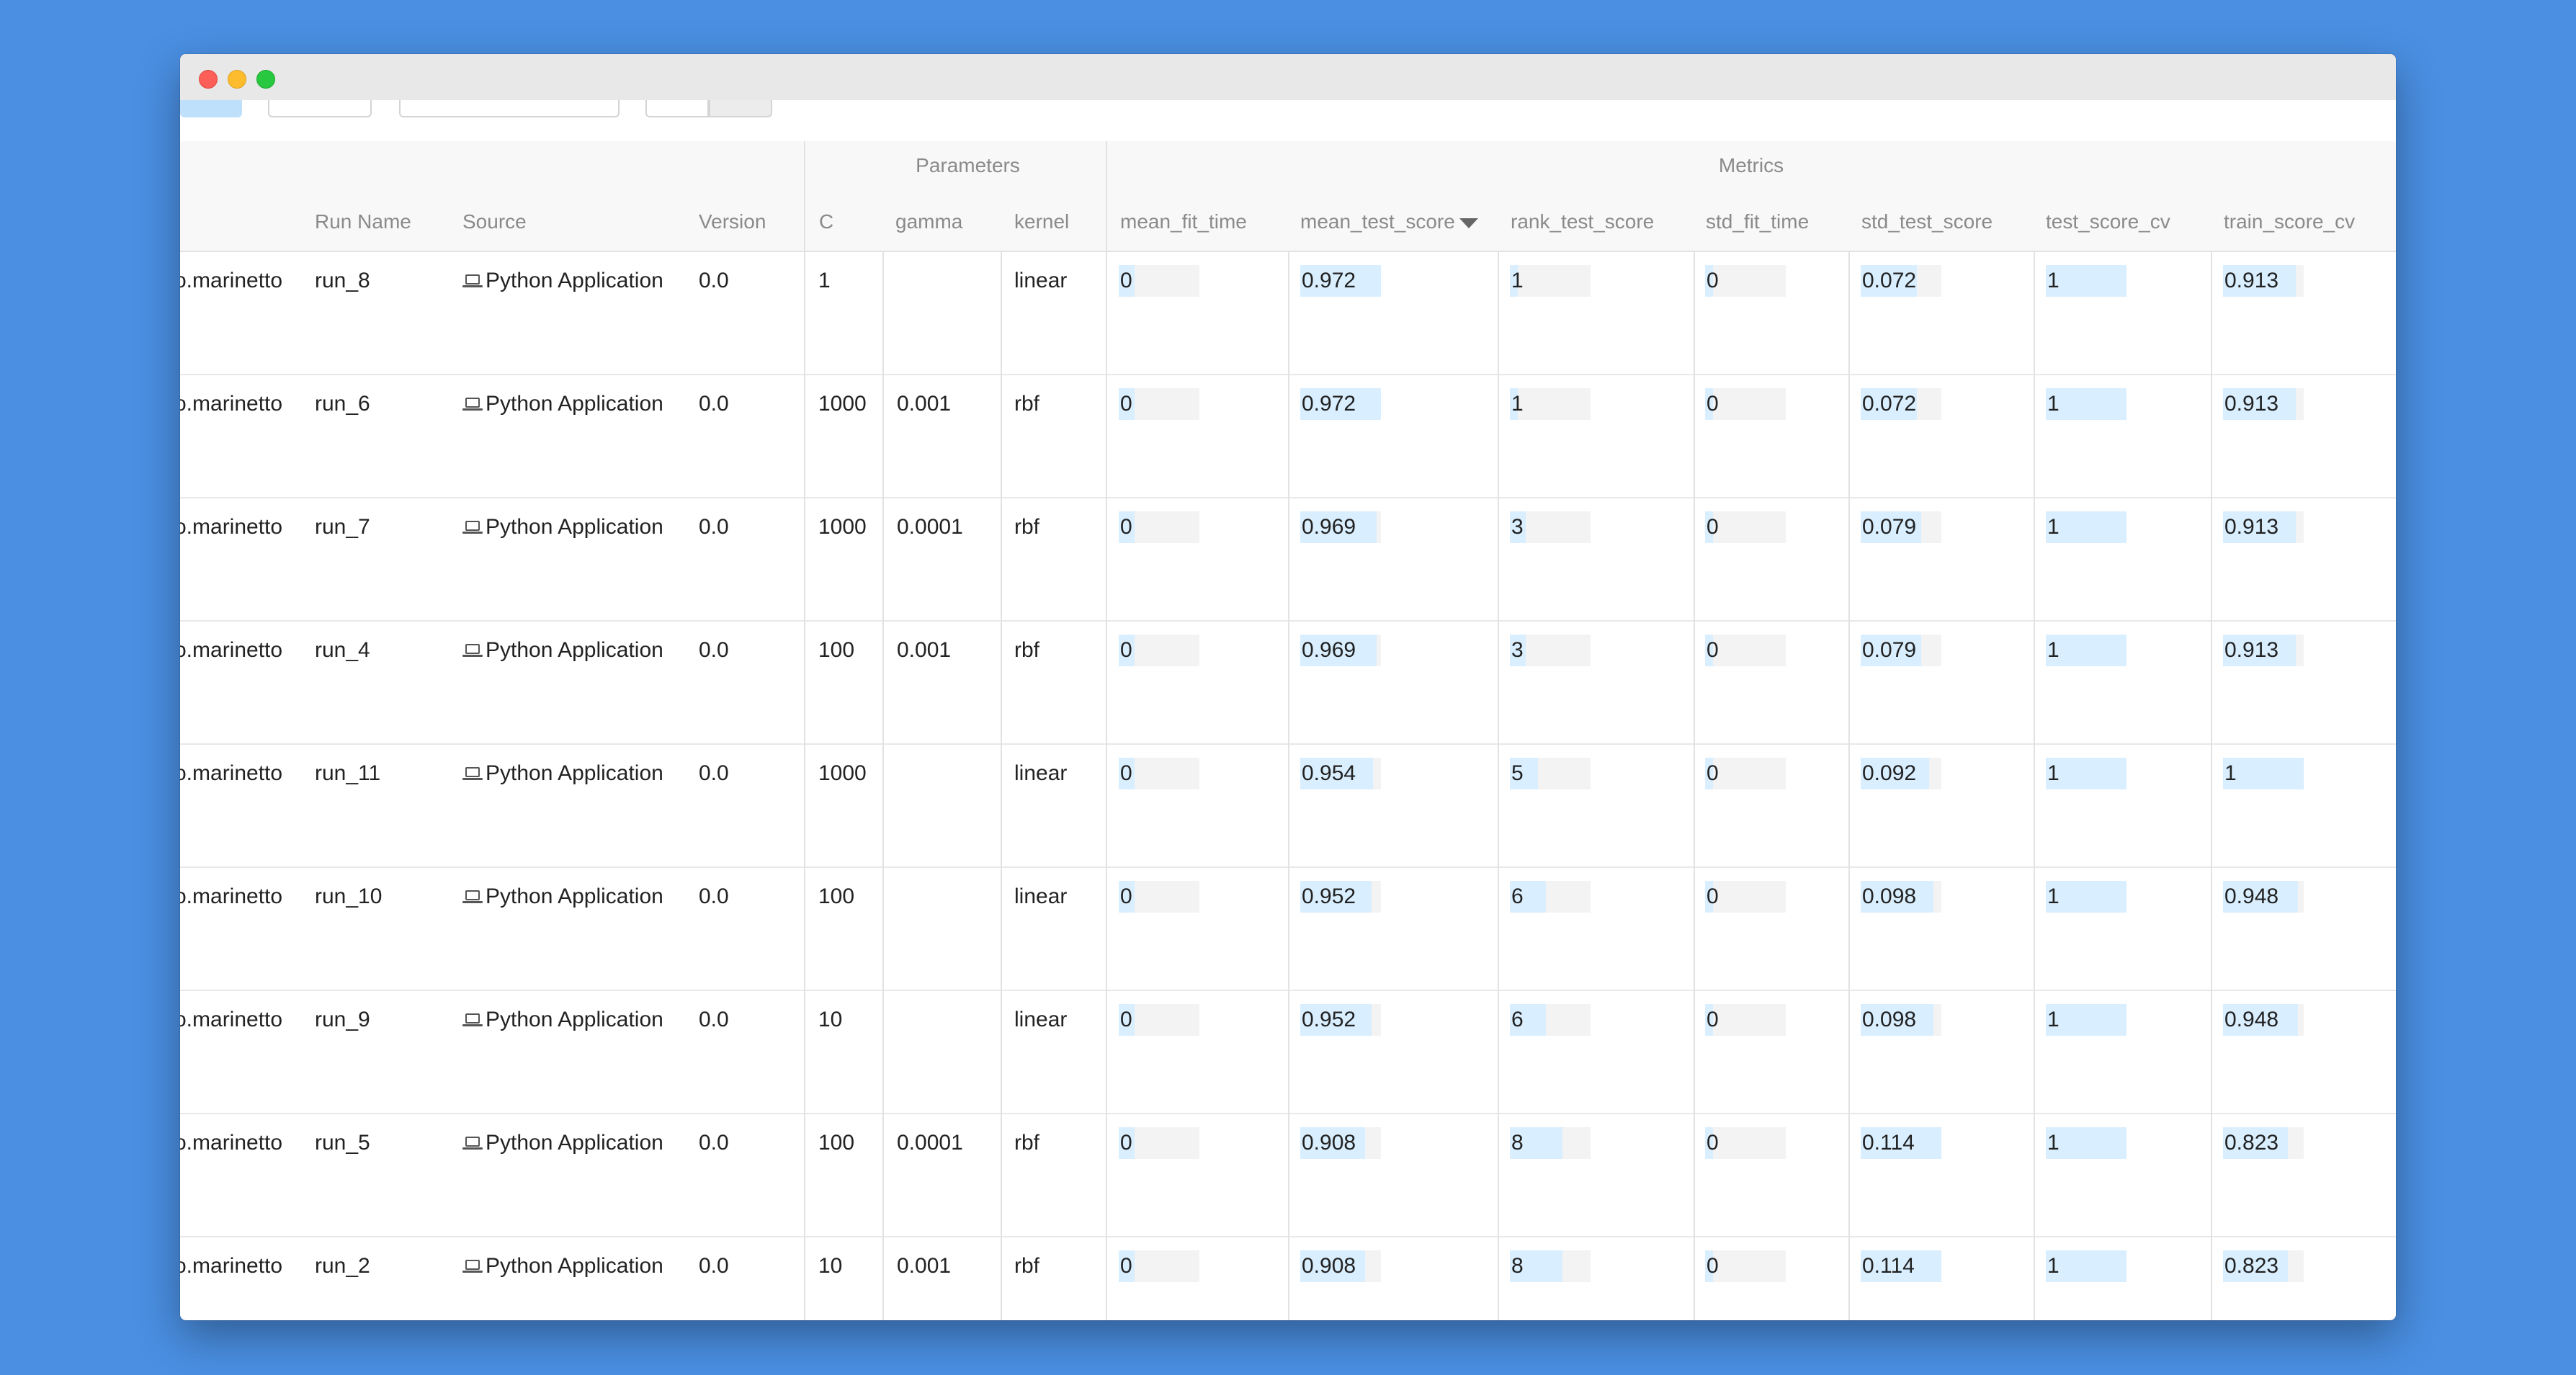 The height and width of the screenshot is (1375, 2576). Describe the element at coordinates (1468, 223) in the screenshot. I see `caret-down-icon` at that location.